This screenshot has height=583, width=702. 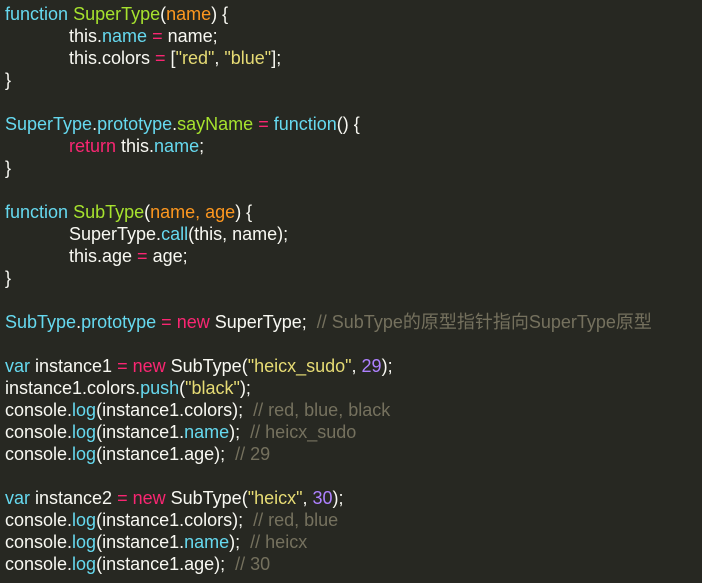 I want to click on code-token: "heicx", so click(x=275, y=498).